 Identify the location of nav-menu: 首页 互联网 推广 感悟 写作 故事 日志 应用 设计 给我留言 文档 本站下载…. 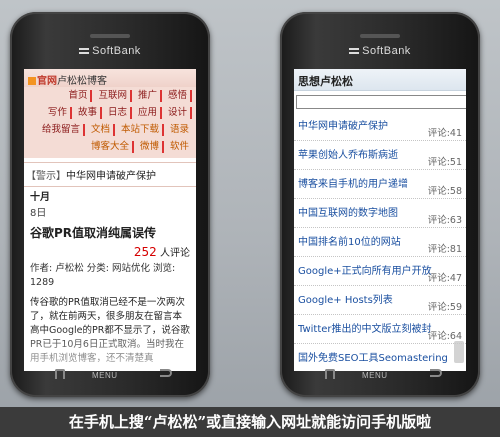
(110, 122).